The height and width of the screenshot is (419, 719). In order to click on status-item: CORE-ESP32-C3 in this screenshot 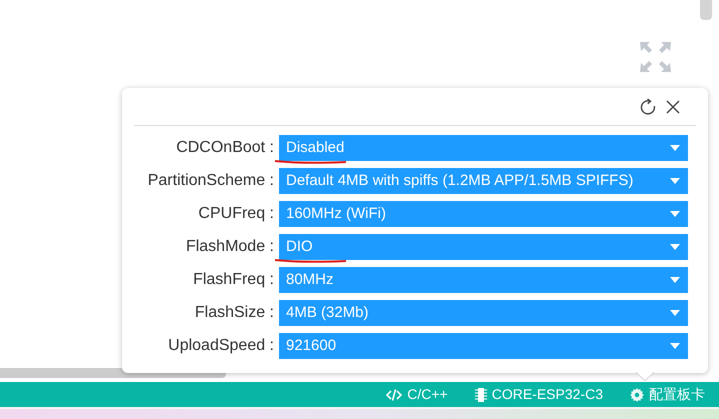, I will do `click(538, 394)`.